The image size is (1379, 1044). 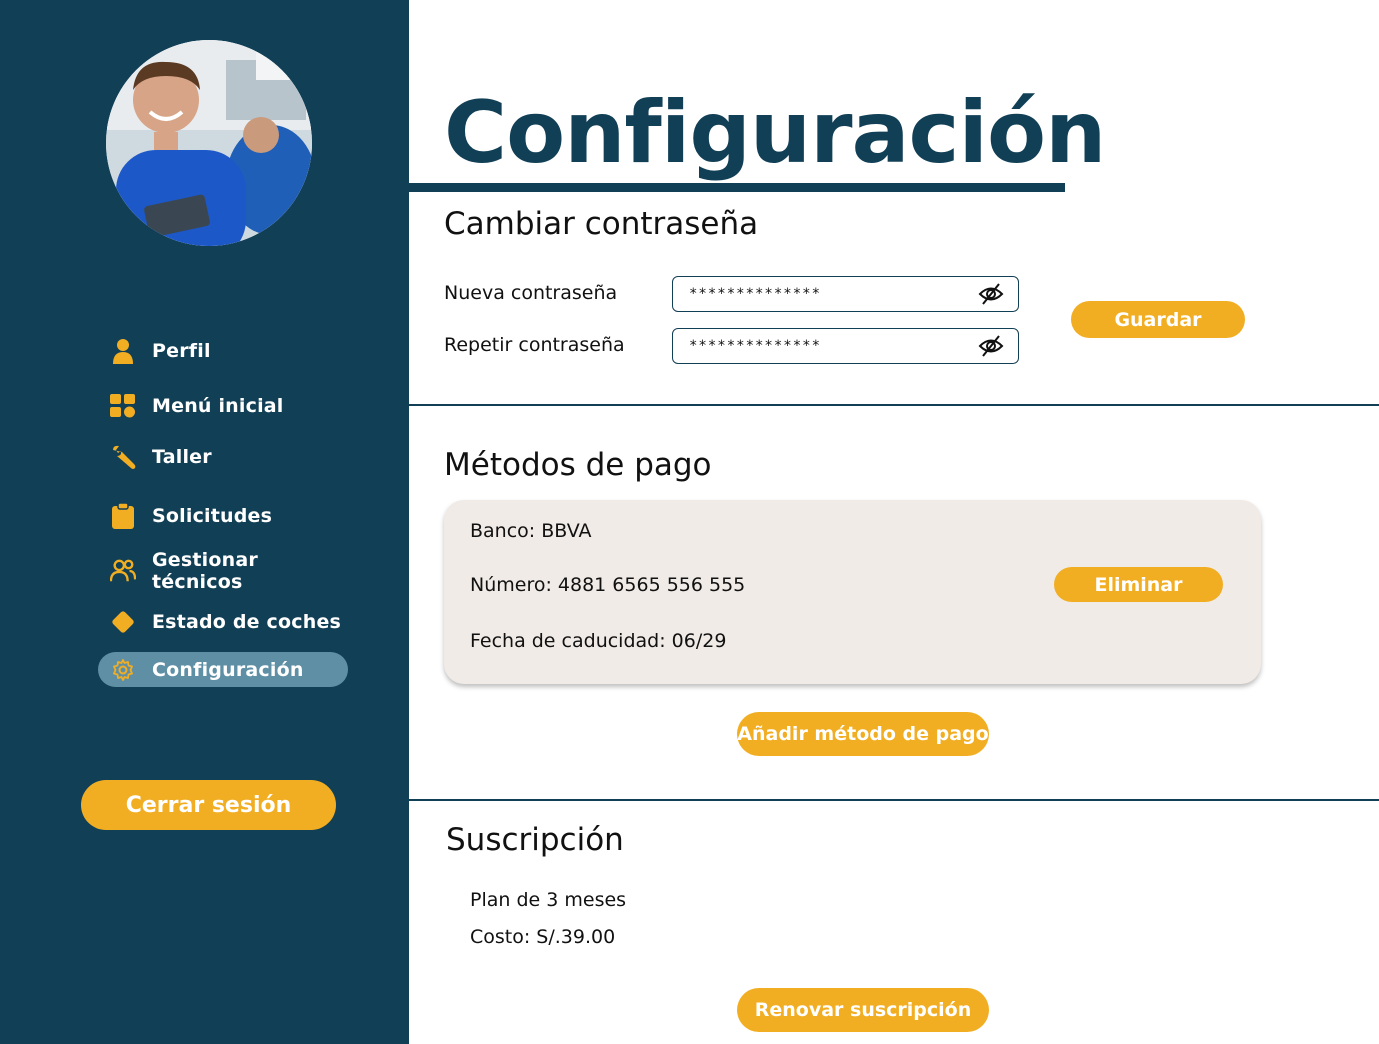 I want to click on repeat-password-label: Repetir contraseña, so click(x=534, y=345).